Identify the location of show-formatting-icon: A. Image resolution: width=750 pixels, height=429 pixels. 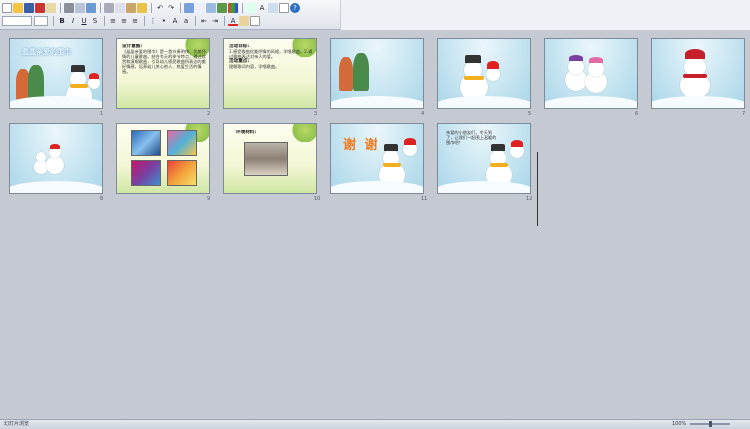
(262, 8).